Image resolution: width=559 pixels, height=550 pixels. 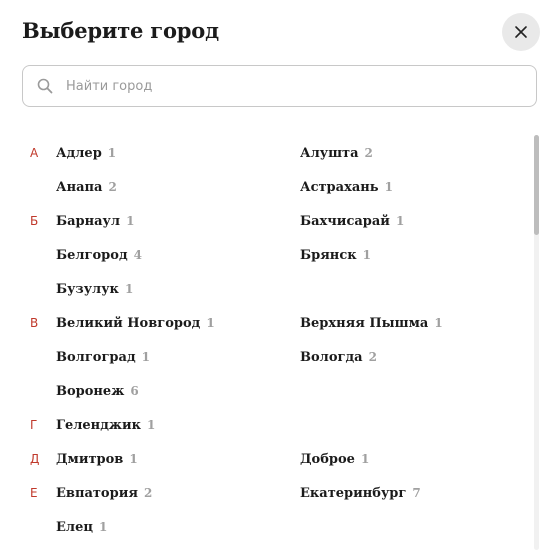 I want to click on alphabet-letter: Д, so click(x=35, y=459).